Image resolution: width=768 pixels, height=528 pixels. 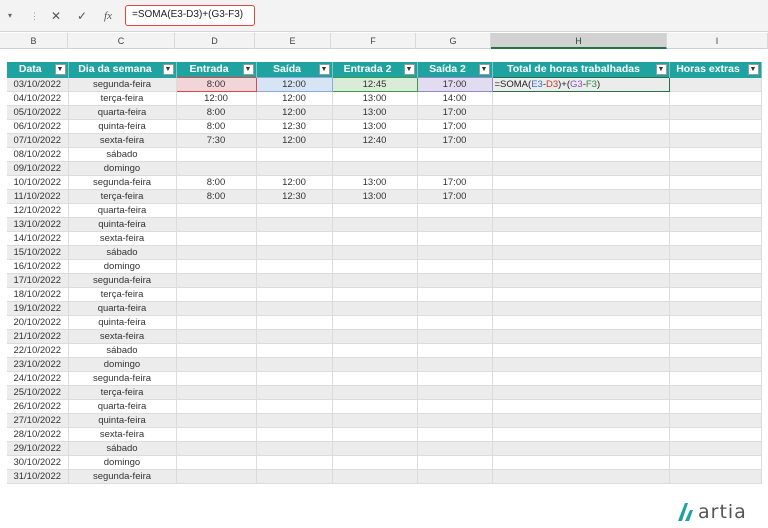 I want to click on cell-data: 10/10/2022, so click(x=38, y=182).